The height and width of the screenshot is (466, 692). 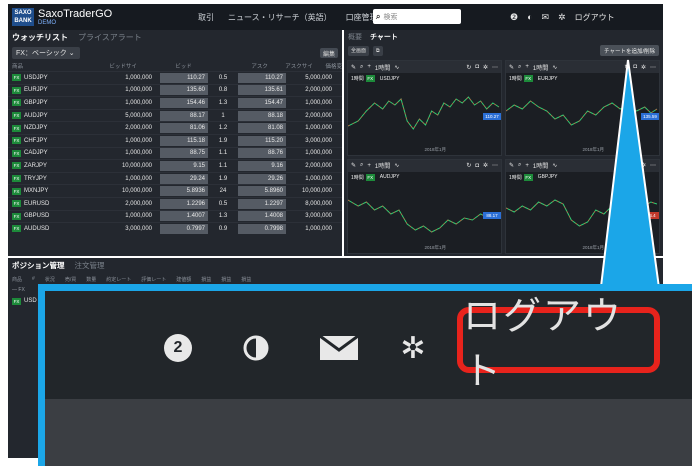 I want to click on ask-price: 115.20, so click(x=262, y=140).